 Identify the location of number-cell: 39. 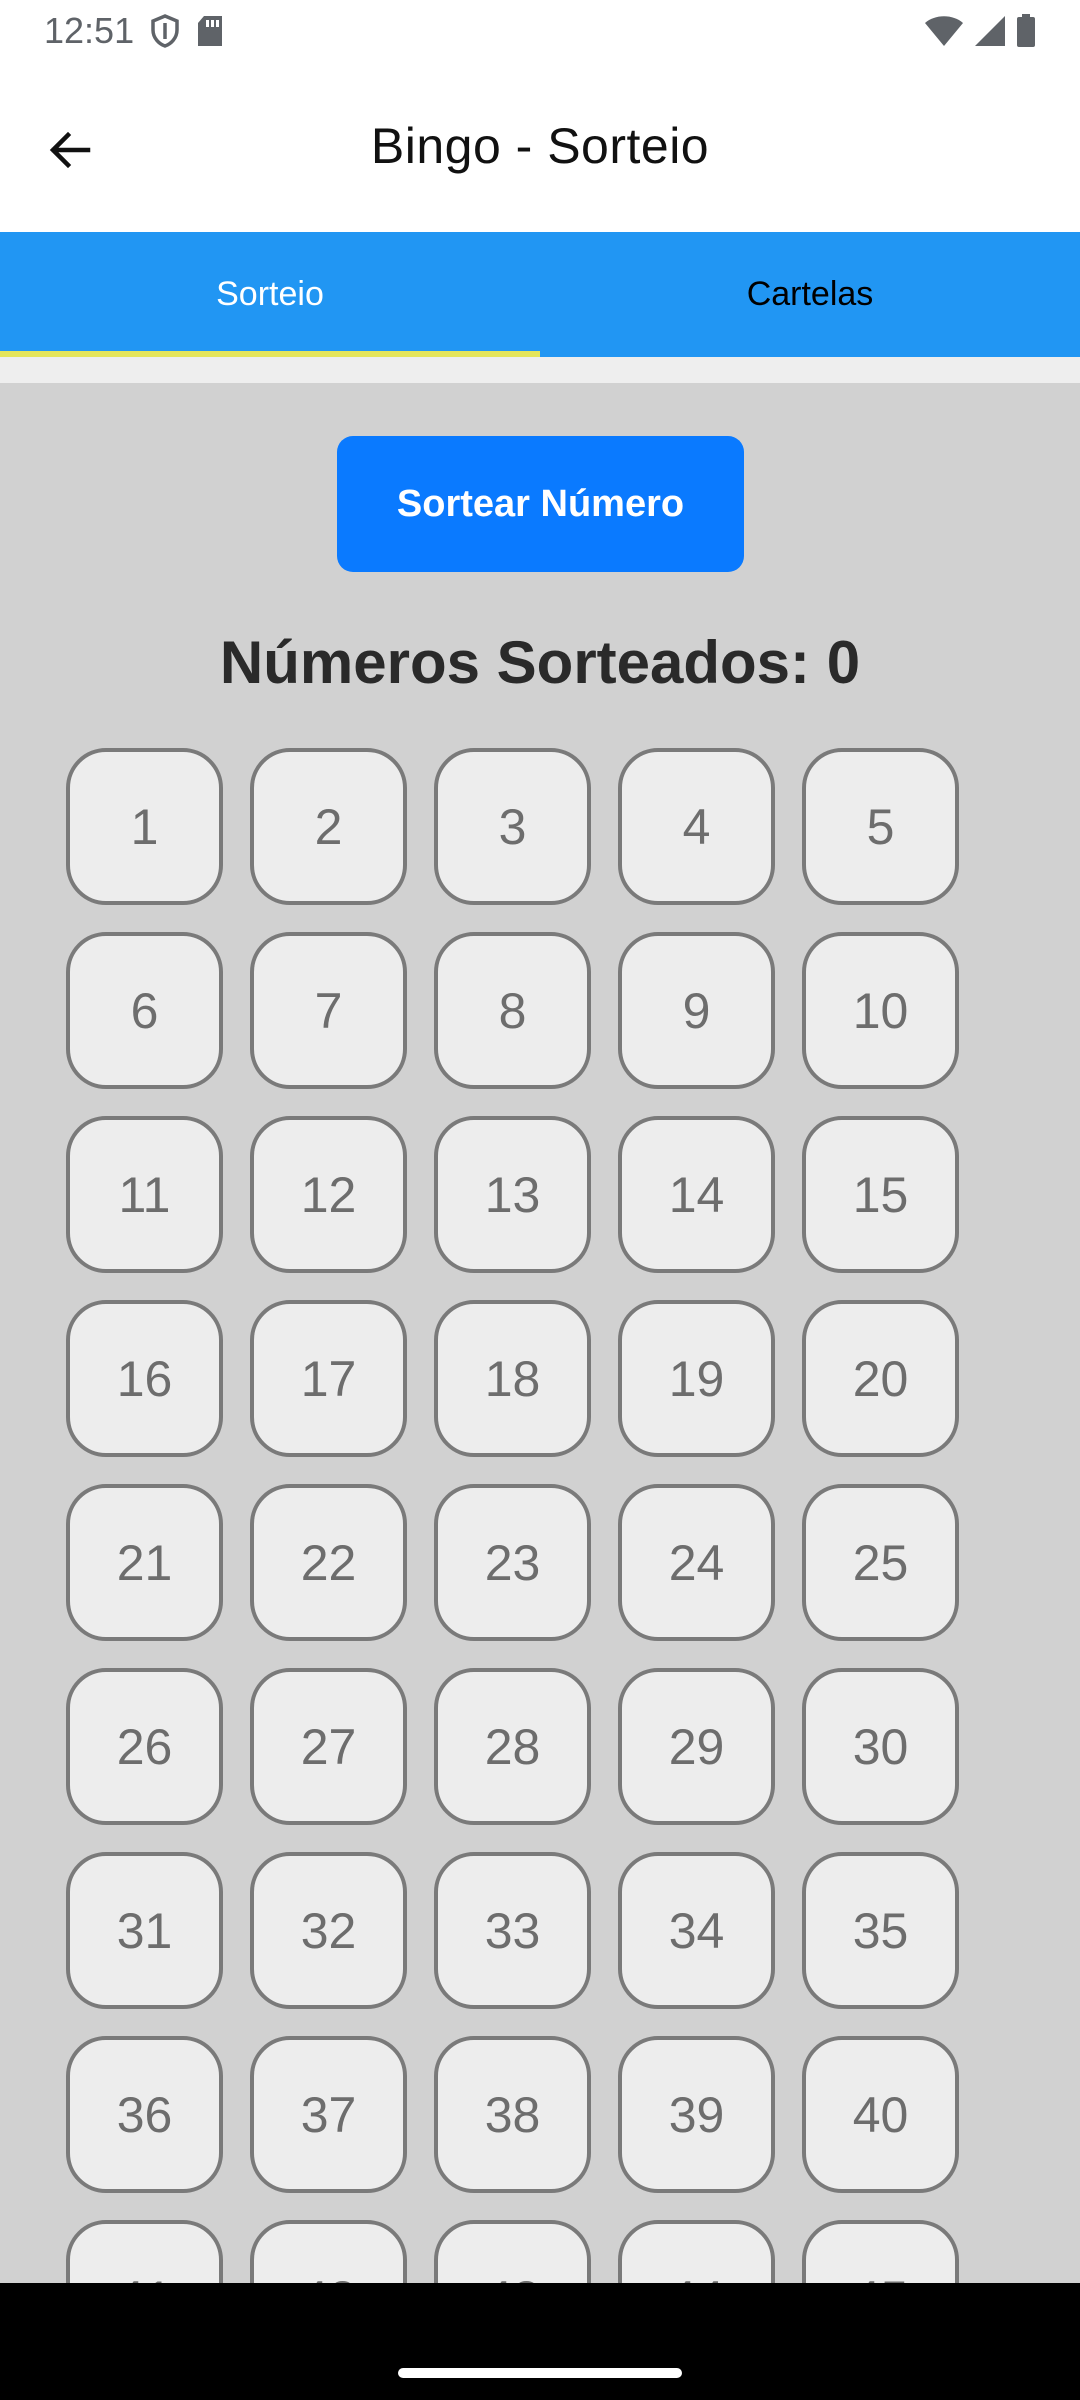
(696, 2114).